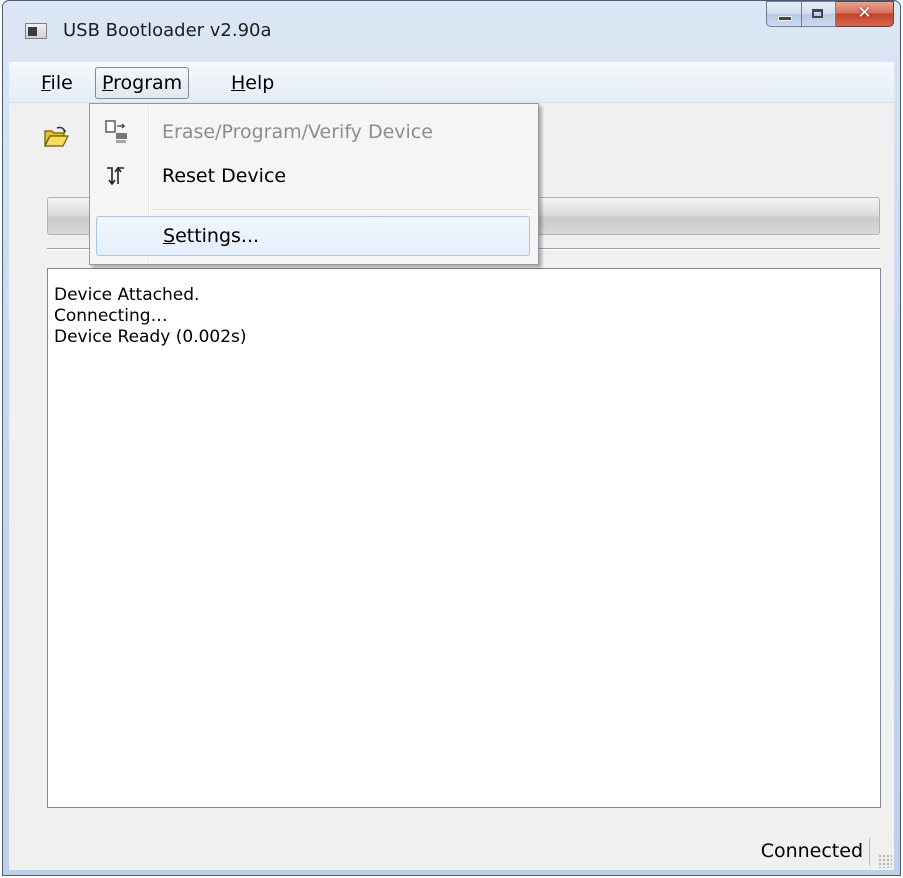 The image size is (903, 878). What do you see at coordinates (314, 176) in the screenshot?
I see `menu-item-reset-device: Reset Device` at bounding box center [314, 176].